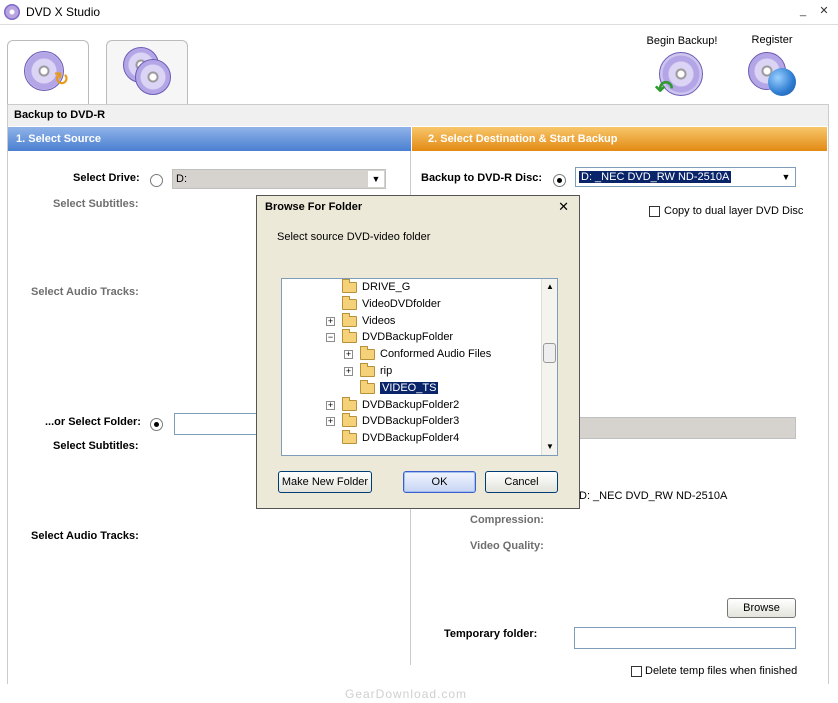  I want to click on tree-item-label: Videos, so click(379, 320).